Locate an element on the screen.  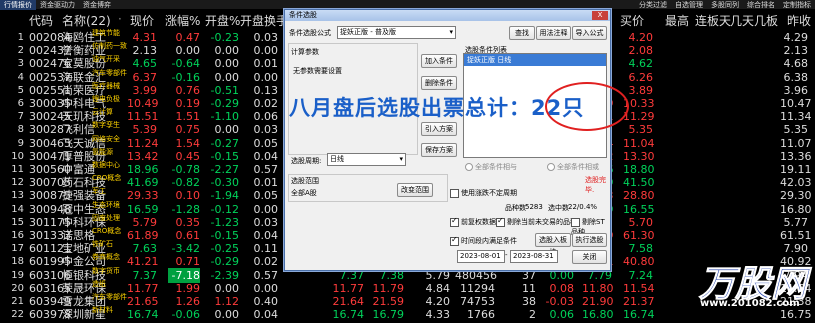
date-from-field: 2023-08-01 is located at coordinates (481, 256).